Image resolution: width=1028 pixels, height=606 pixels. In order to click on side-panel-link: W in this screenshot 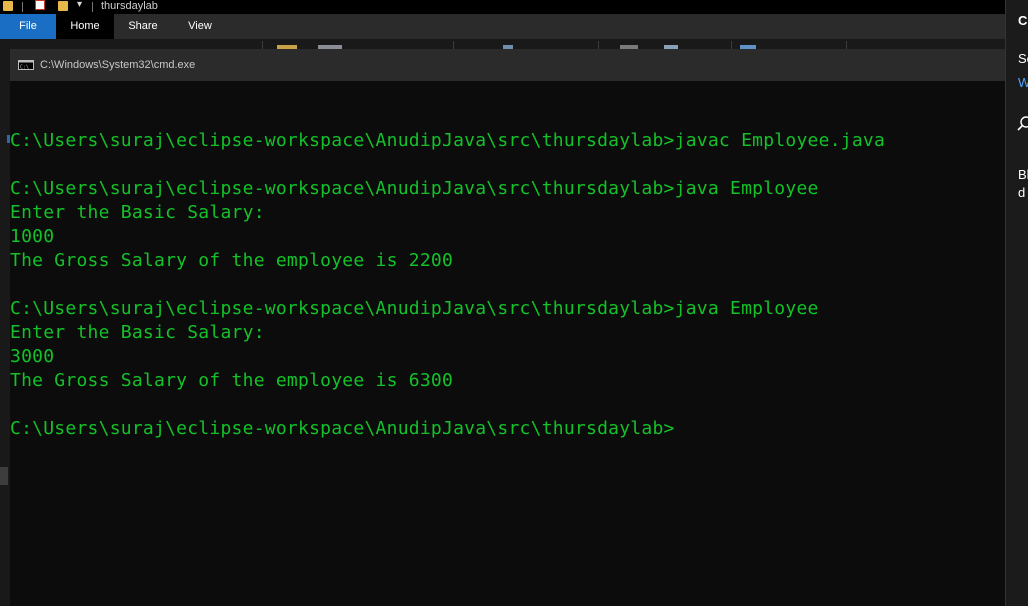, I will do `click(1023, 83)`.